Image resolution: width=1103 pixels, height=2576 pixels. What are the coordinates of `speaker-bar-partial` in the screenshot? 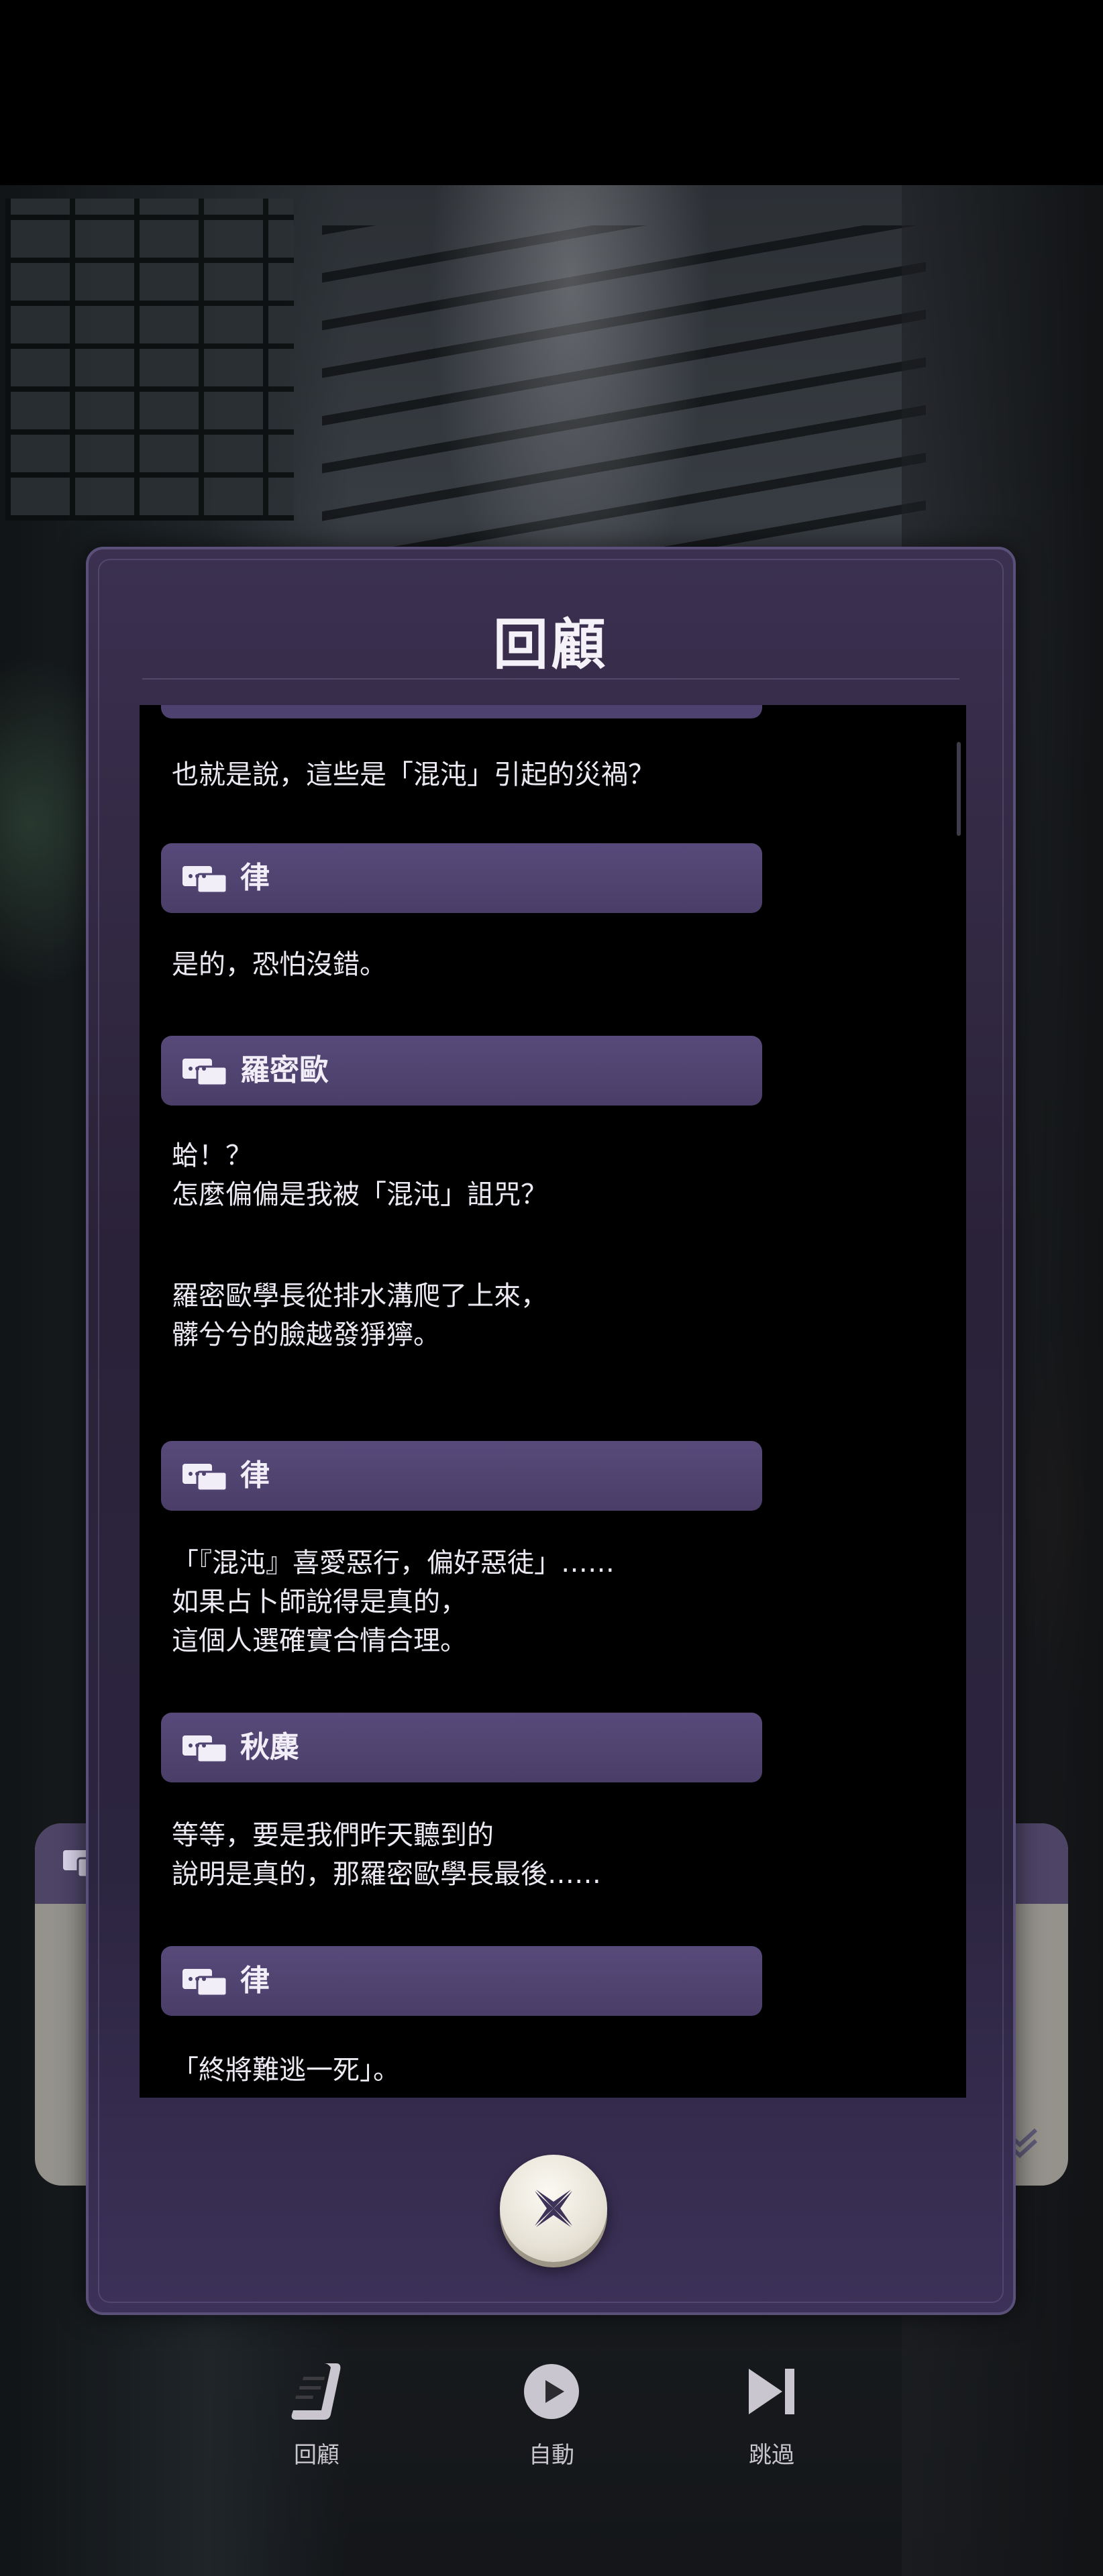 It's located at (461, 711).